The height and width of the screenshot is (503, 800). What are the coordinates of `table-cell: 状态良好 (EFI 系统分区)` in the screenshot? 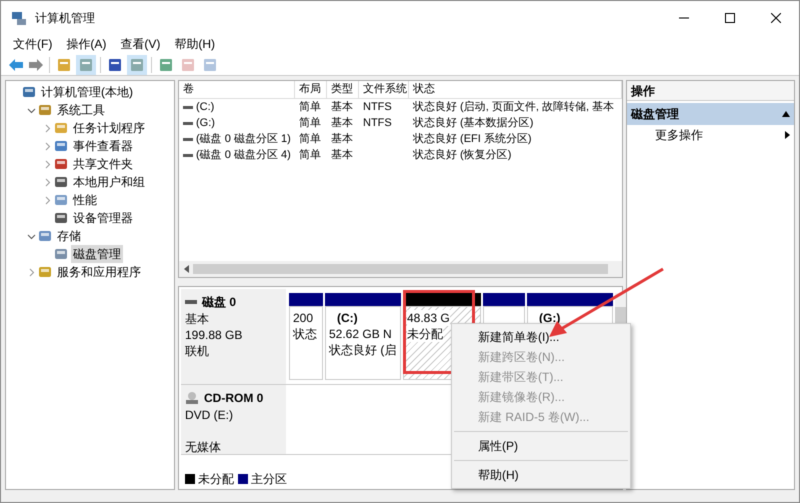 It's located at (472, 138).